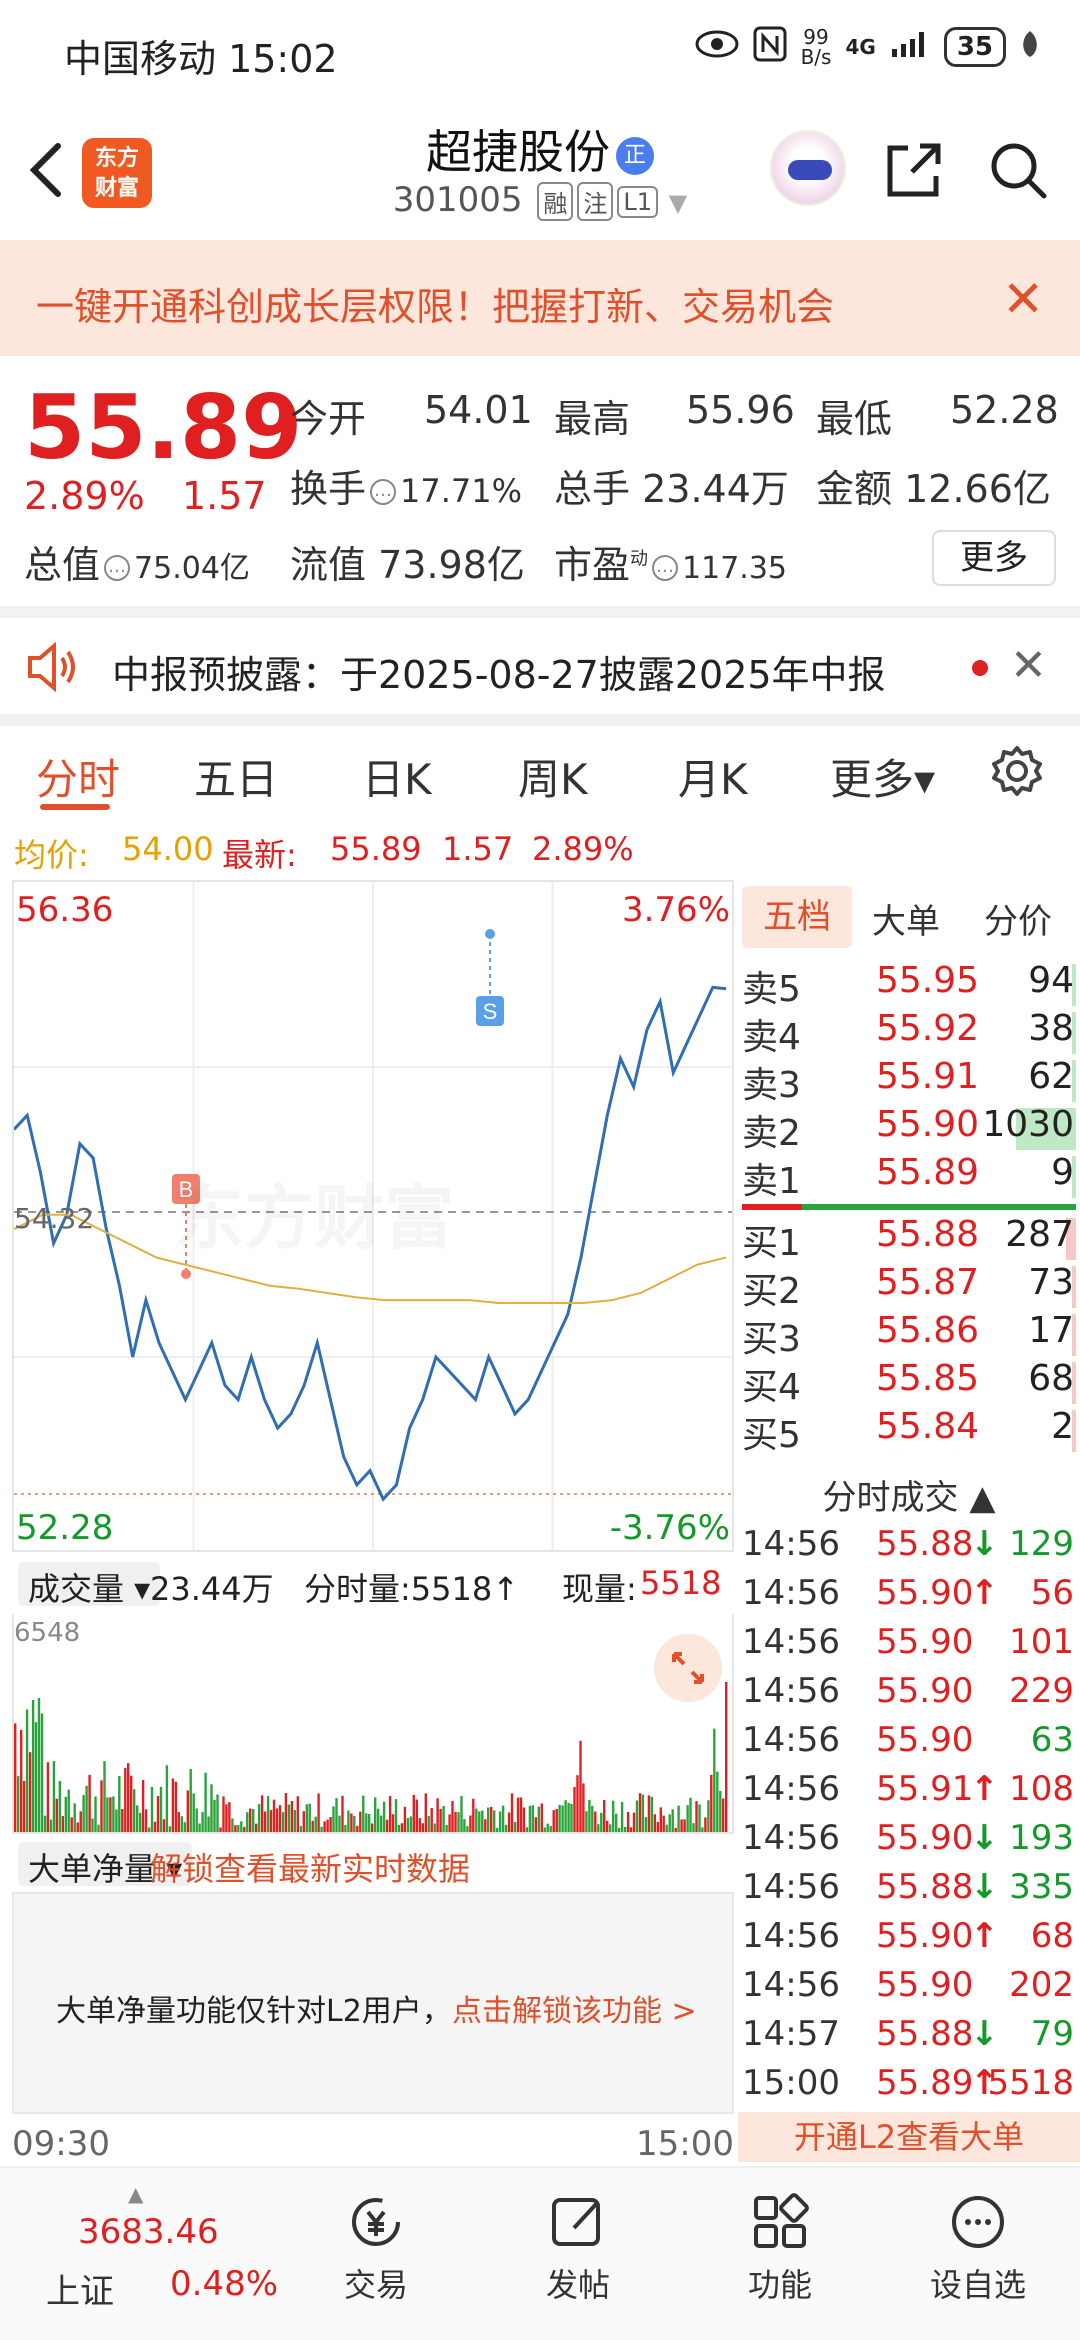 This screenshot has width=1080, height=2340. I want to click on more-quote-button: 更多, so click(994, 558).